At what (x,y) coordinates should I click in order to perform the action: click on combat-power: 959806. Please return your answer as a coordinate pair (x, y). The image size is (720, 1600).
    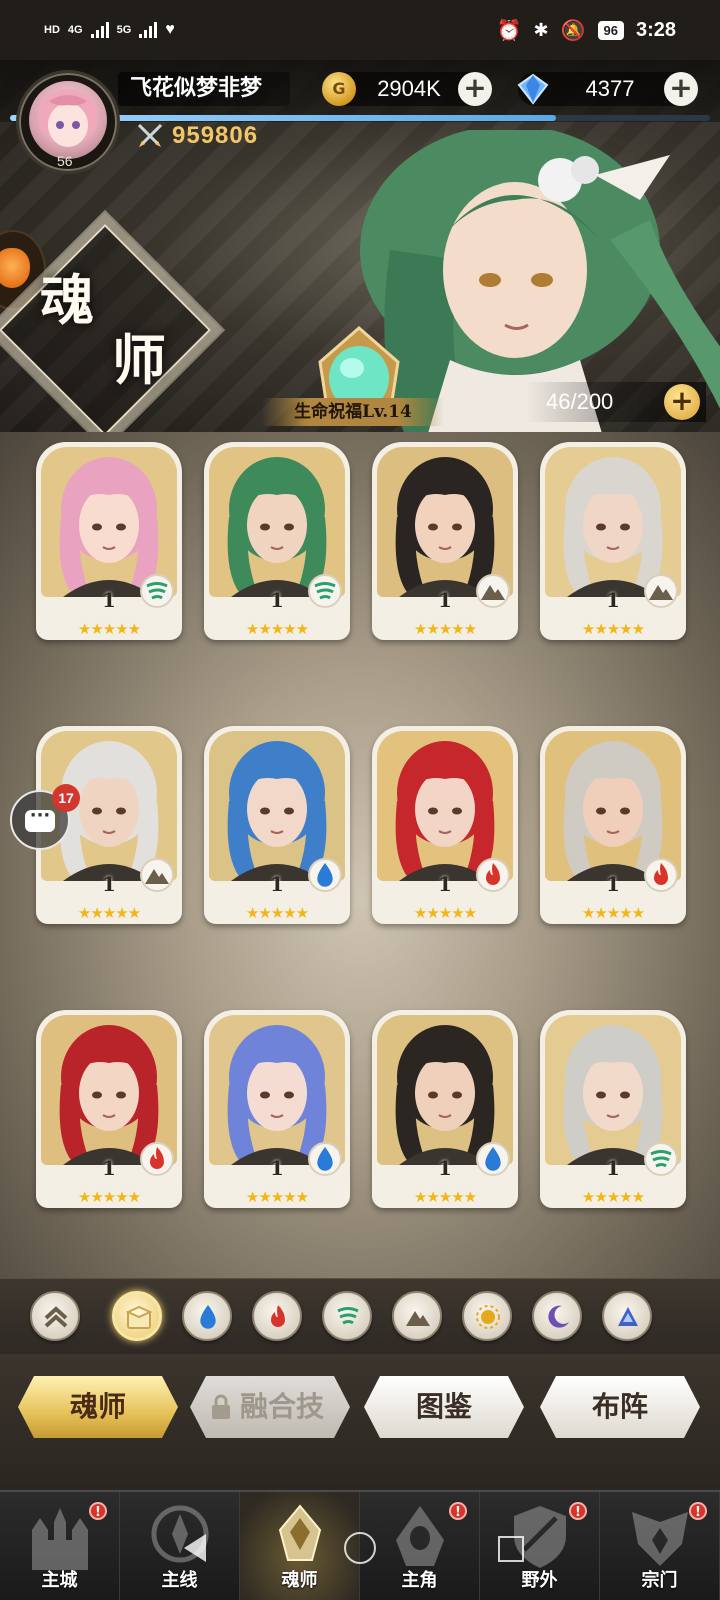
    Looking at the image, I should click on (197, 136).